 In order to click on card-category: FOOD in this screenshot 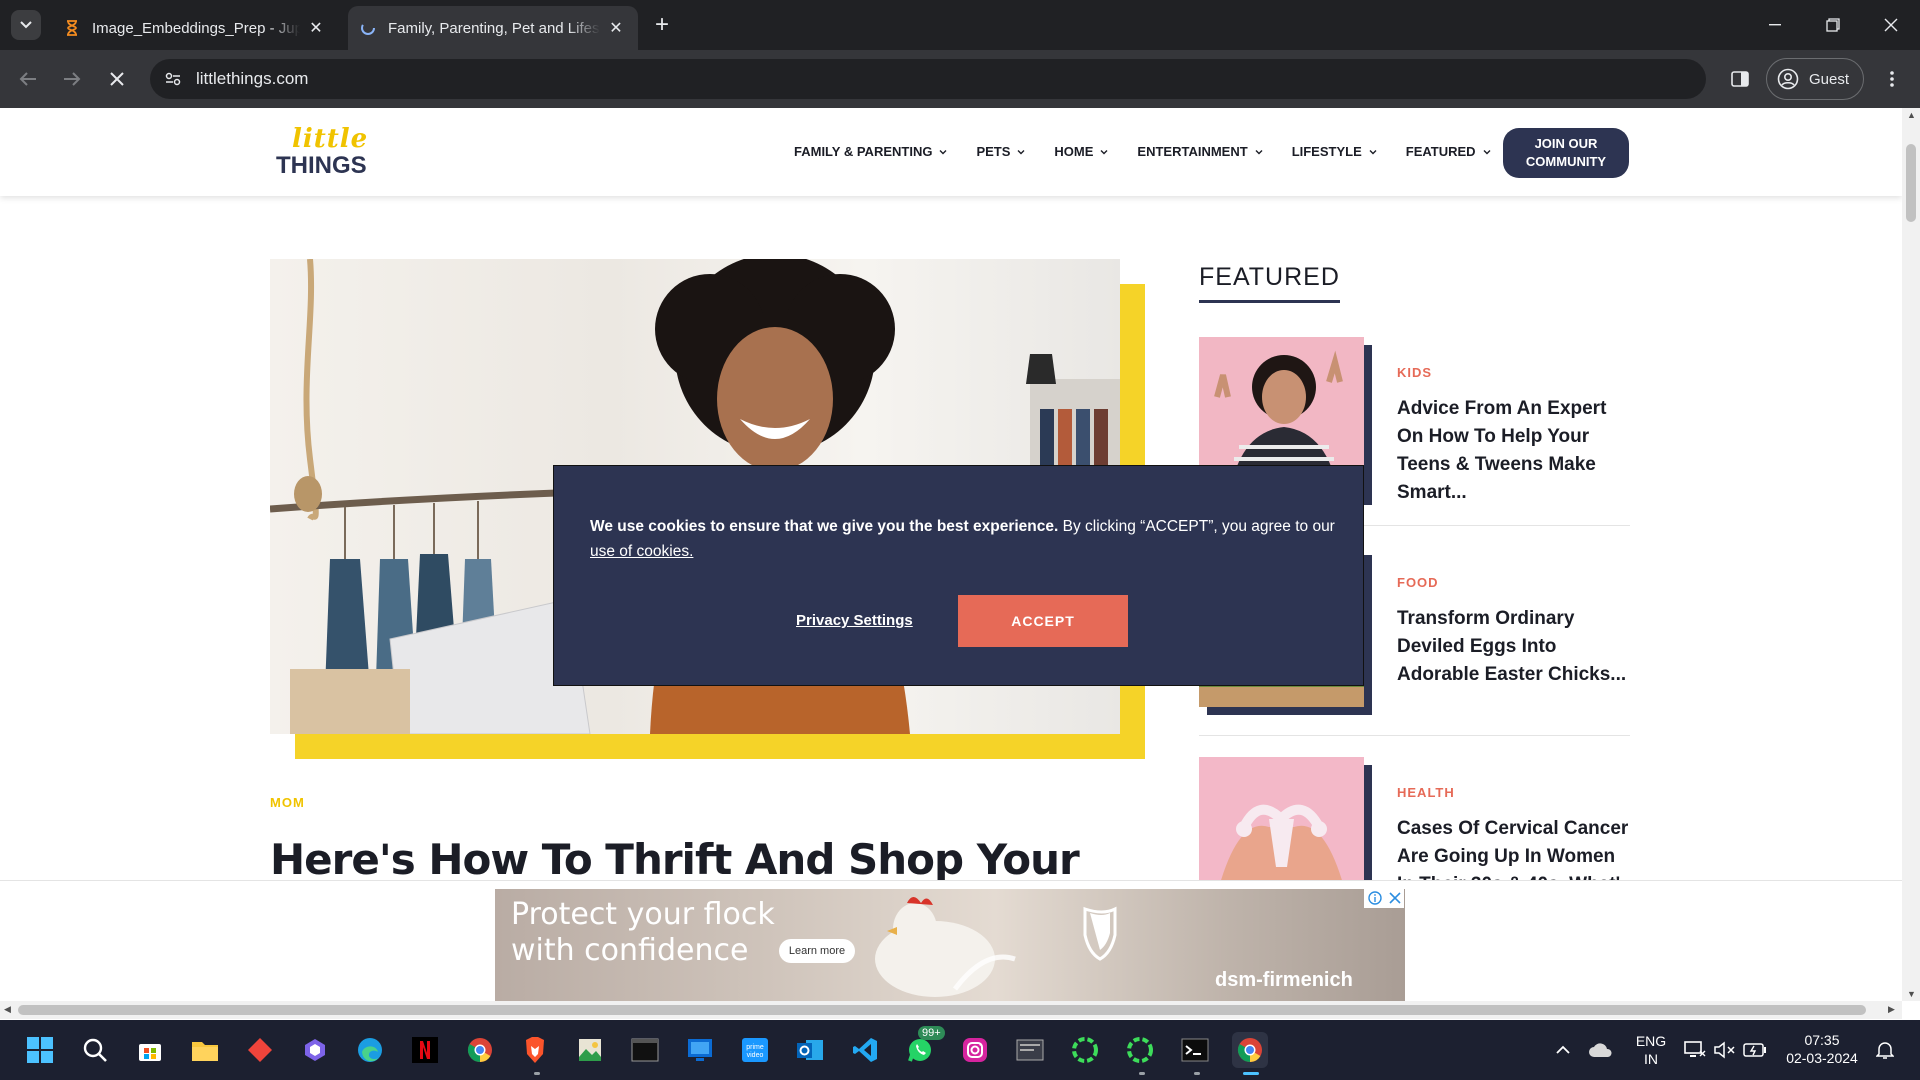, I will do `click(1418, 582)`.